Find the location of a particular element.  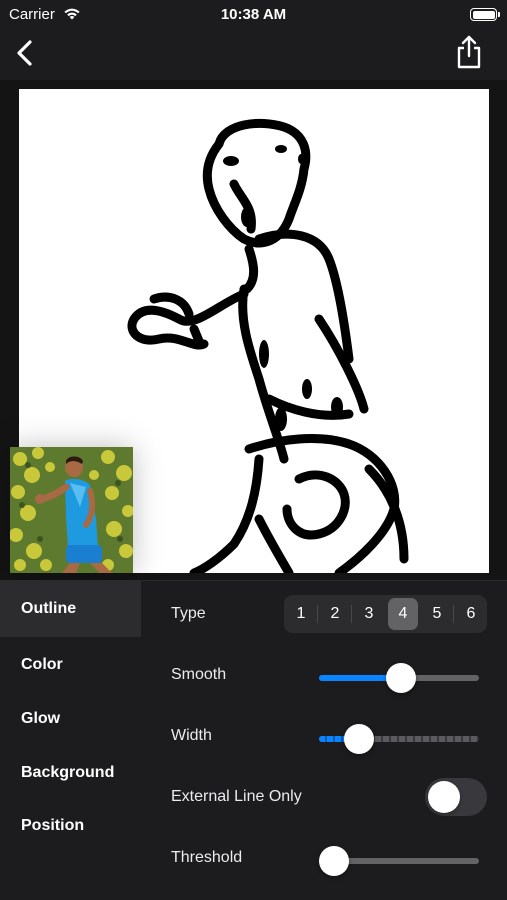

type-segmented-control: 1 2 3 4 5 6 is located at coordinates (385, 614).